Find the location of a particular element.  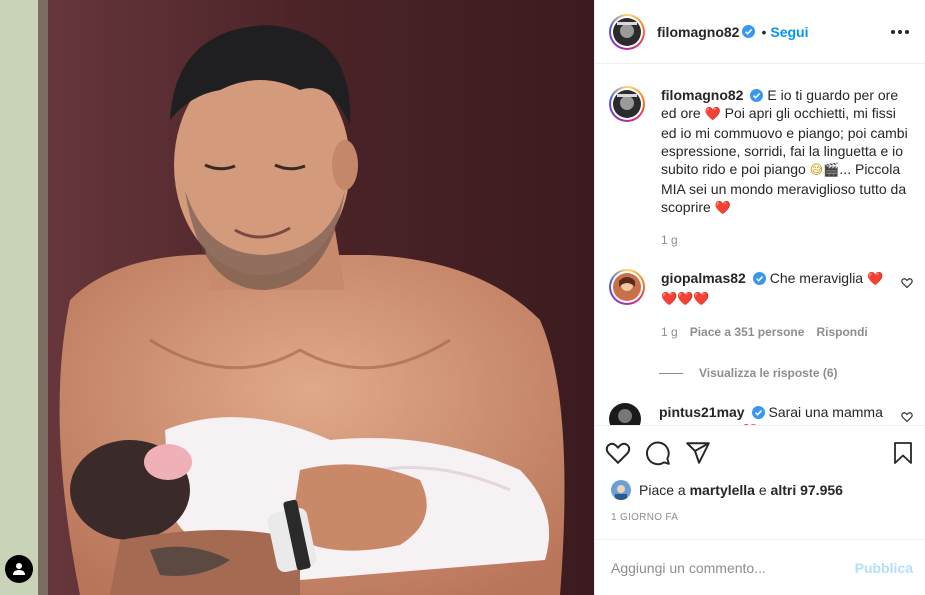

view-replies-label: Visualizza le risposte (6) is located at coordinates (768, 373).